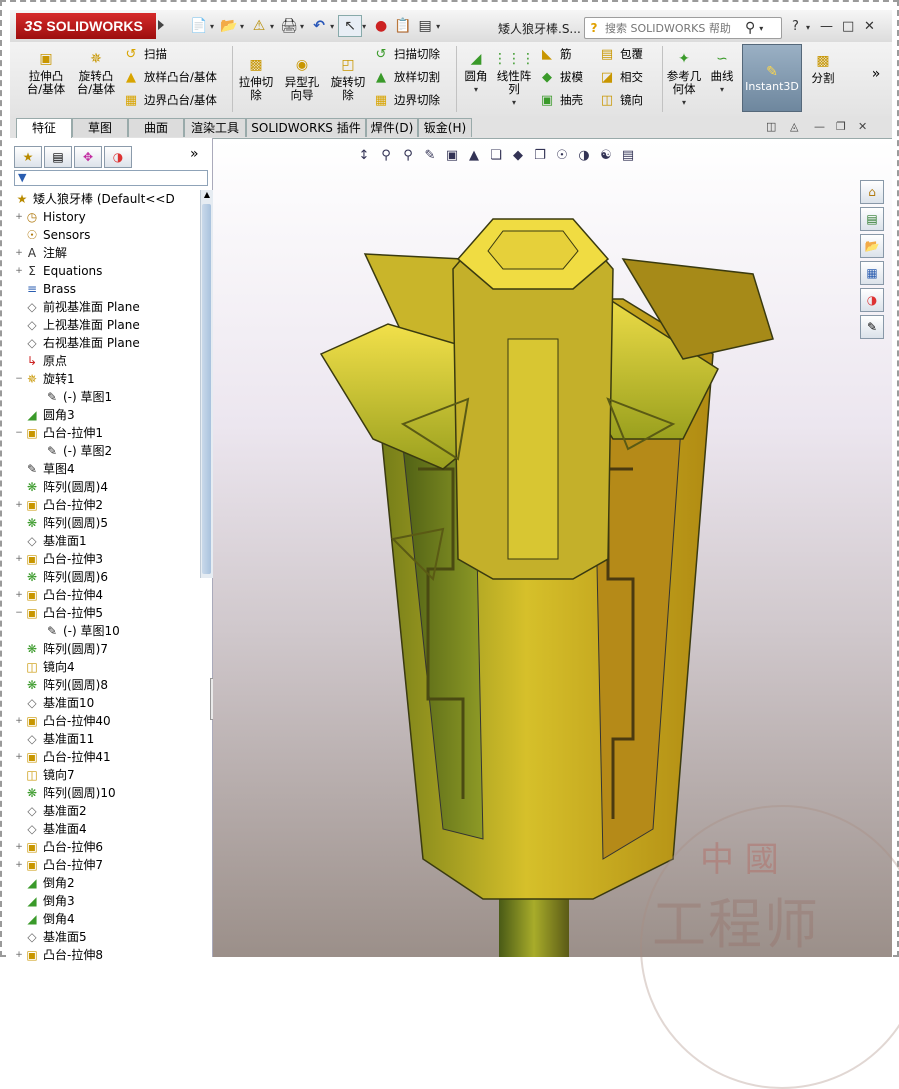  Describe the element at coordinates (848, 26) in the screenshot. I see `restore-icon: □` at that location.